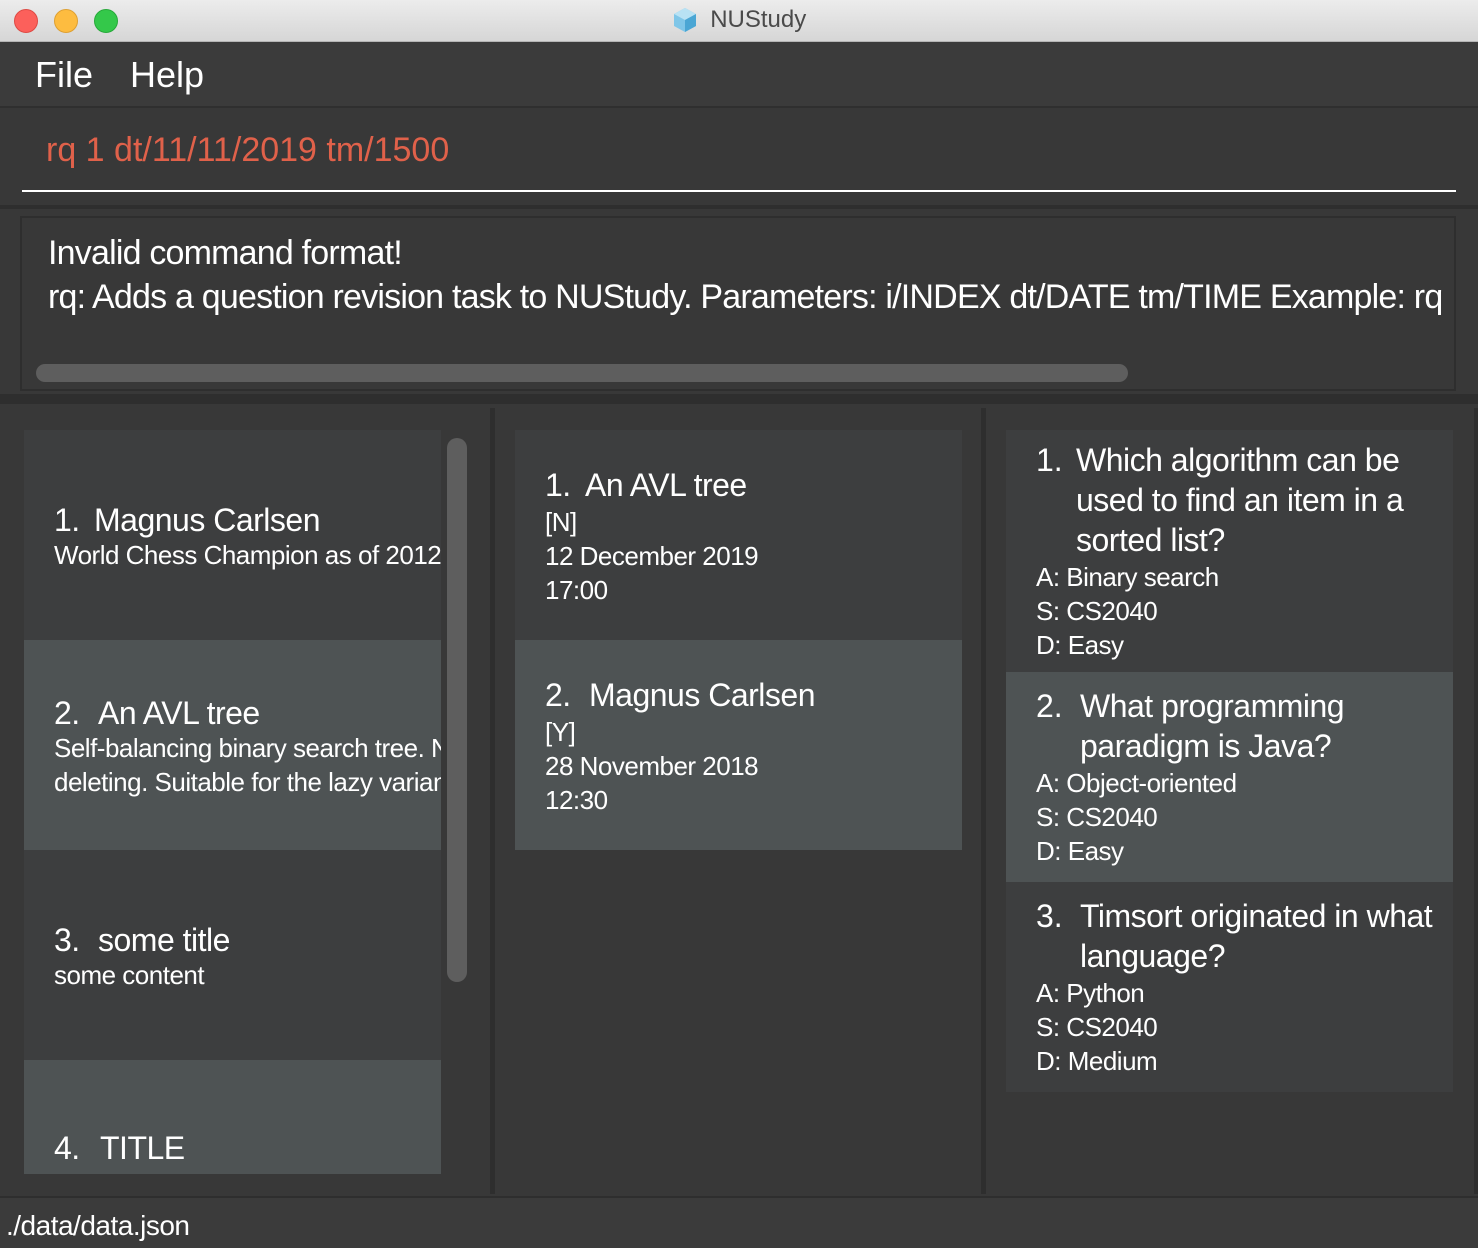  What do you see at coordinates (576, 800) in the screenshot?
I see `task-time: 12:30` at bounding box center [576, 800].